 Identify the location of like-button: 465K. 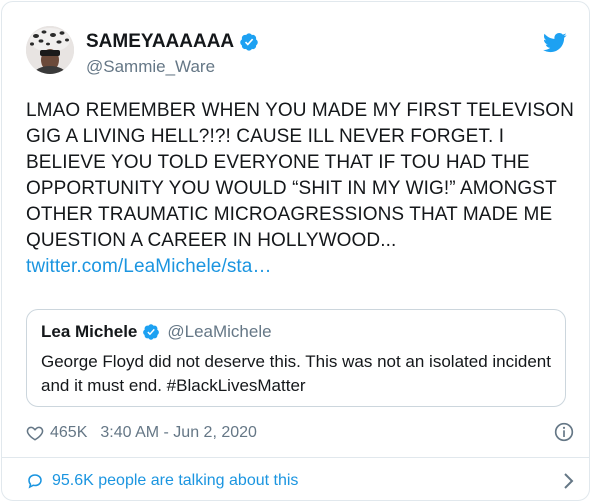
(56, 433).